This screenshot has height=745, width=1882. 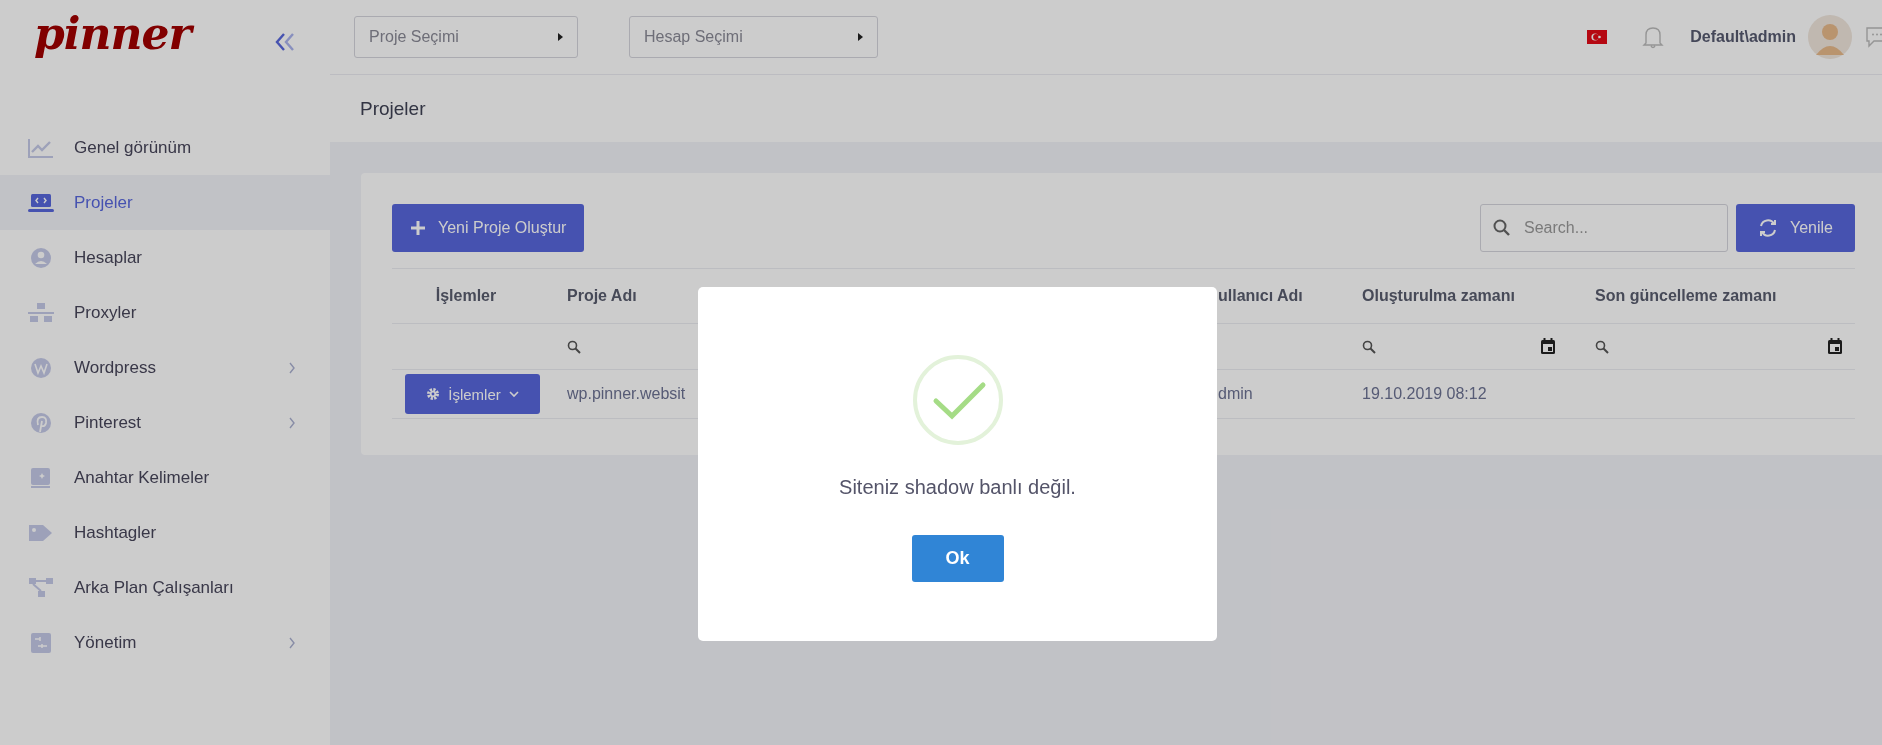 I want to click on refresh-button: Yenile, so click(x=1795, y=228).